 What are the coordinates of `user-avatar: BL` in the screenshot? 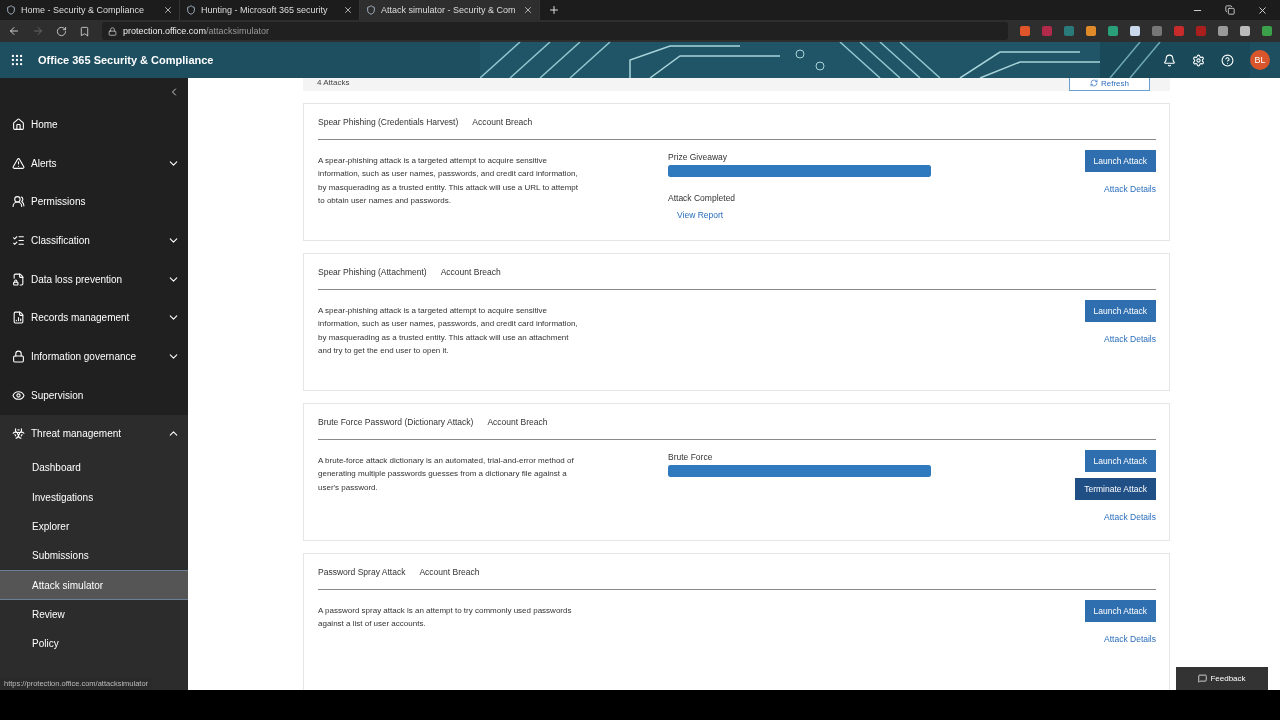 It's located at (1260, 60).